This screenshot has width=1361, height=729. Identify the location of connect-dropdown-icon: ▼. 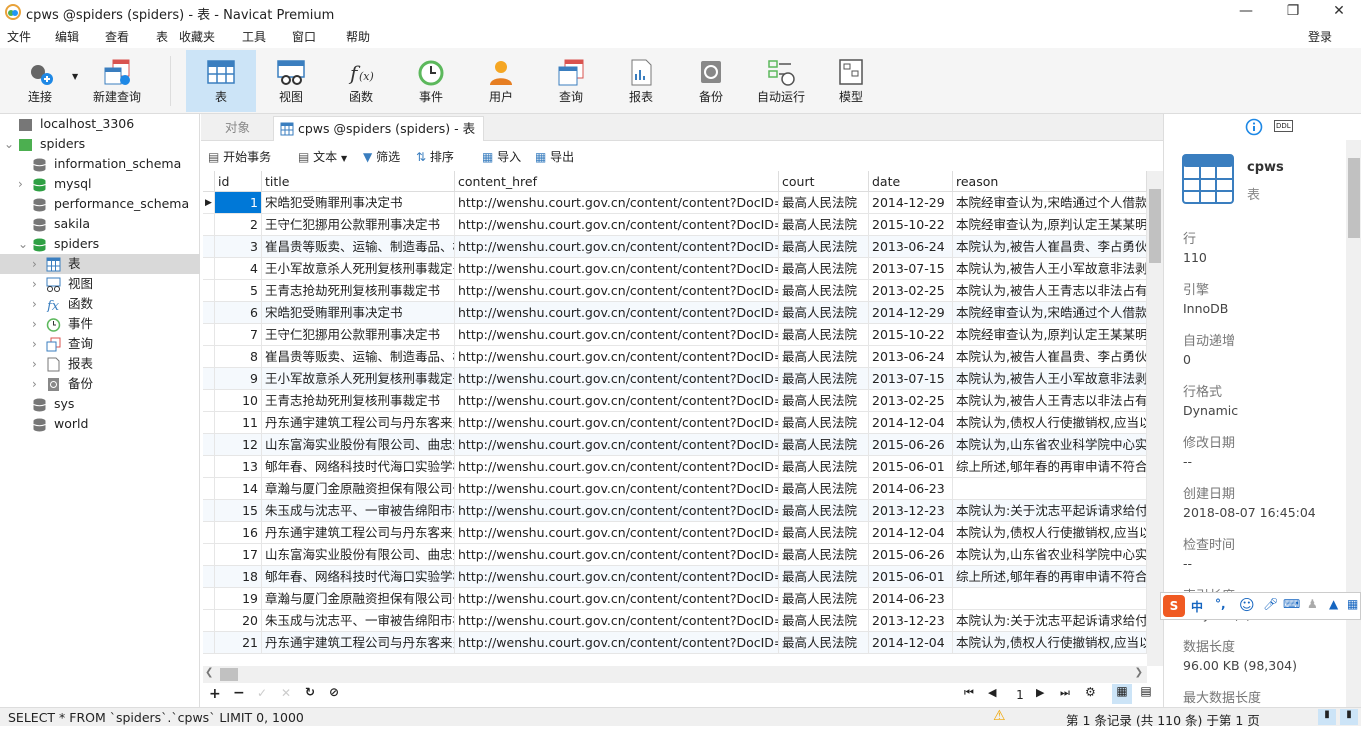
(75, 76).